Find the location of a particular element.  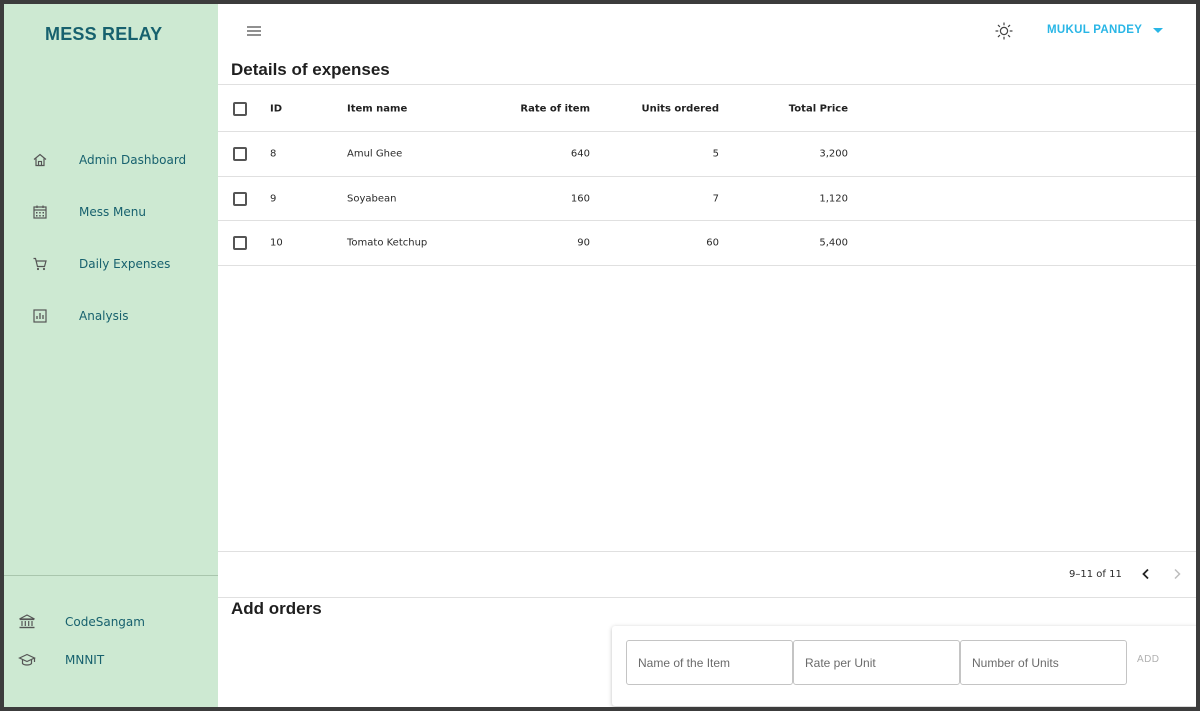

hamburger-menu-icon is located at coordinates (254, 31).